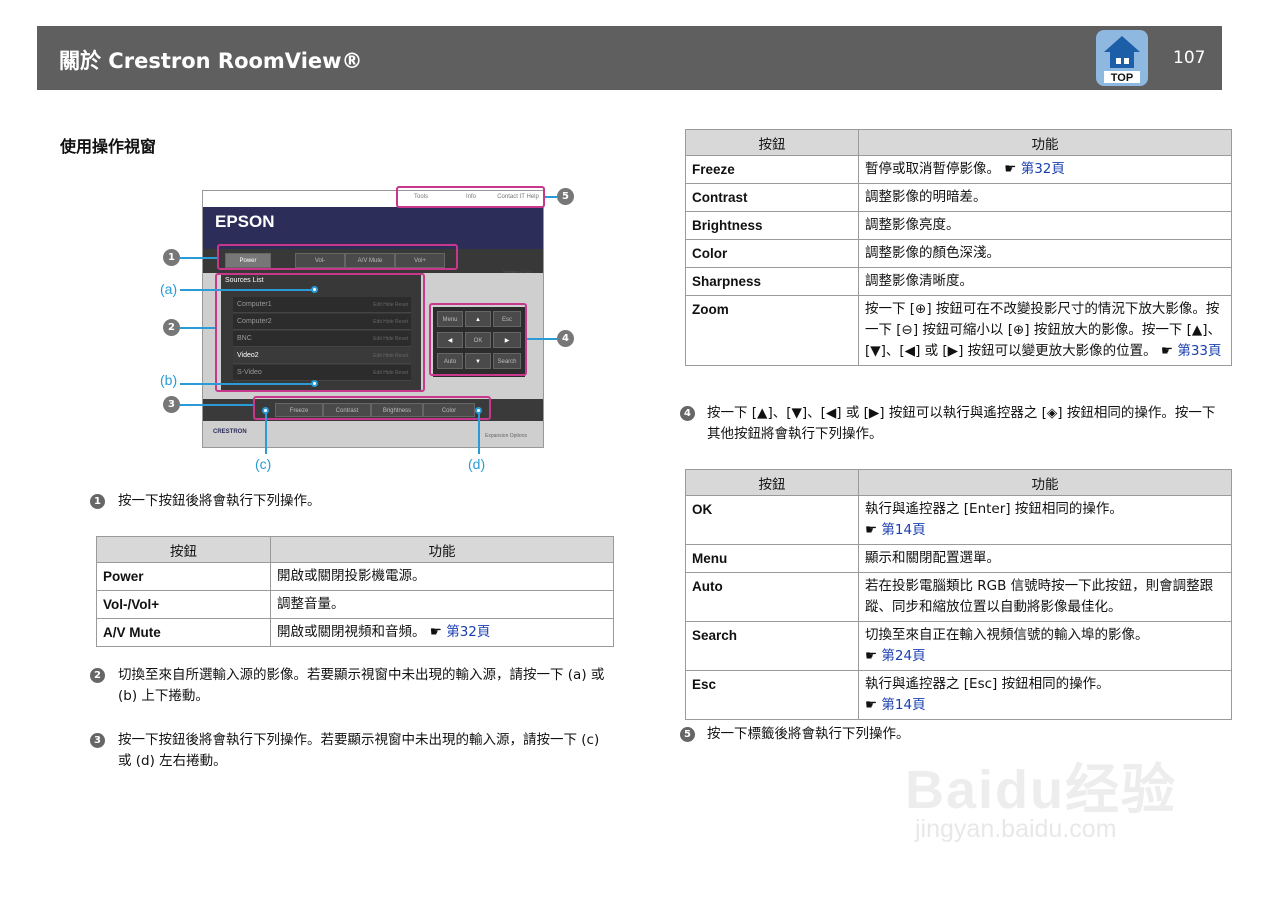 This screenshot has width=1280, height=905. I want to click on step-1-icon: 1, so click(97, 501).